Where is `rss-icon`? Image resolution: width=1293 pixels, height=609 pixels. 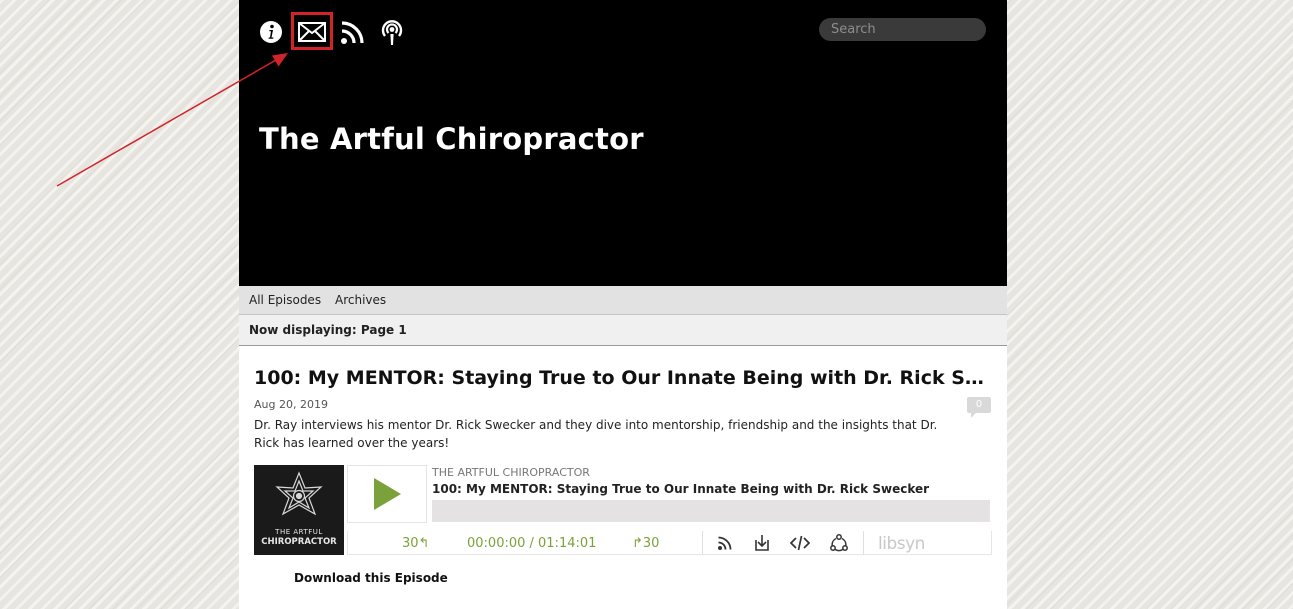 rss-icon is located at coordinates (353, 32).